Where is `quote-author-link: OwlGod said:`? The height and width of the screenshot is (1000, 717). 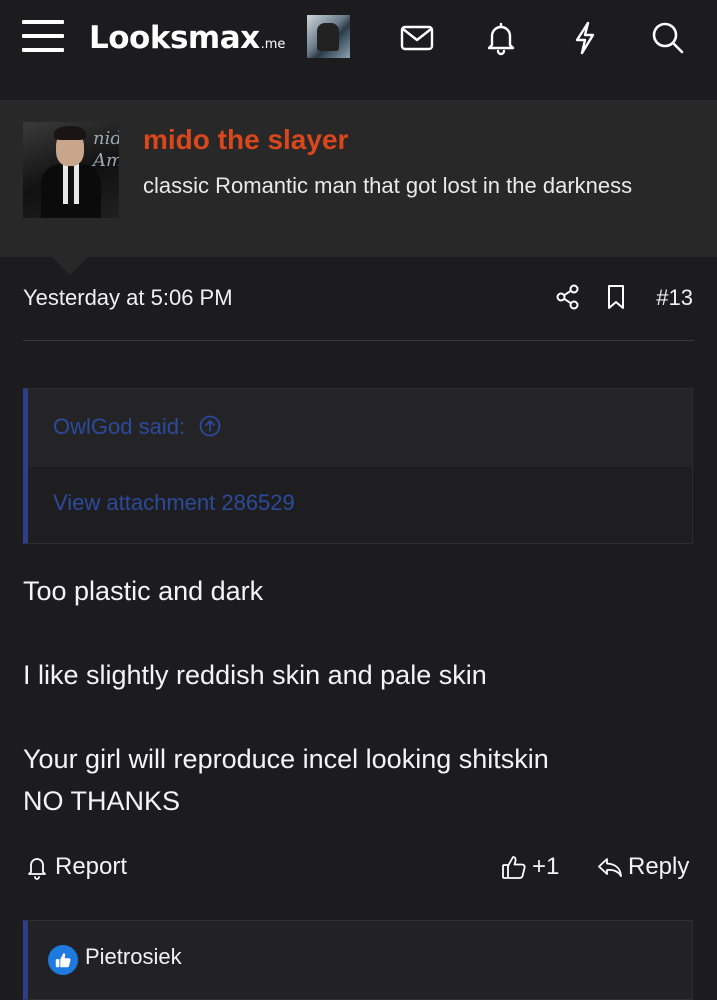
quote-author-link: OwlGod said: is located at coordinates (137, 427).